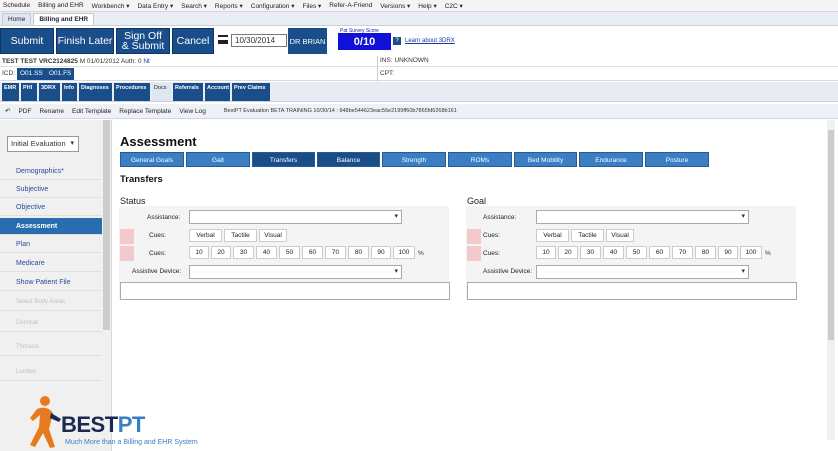 This screenshot has width=838, height=451. I want to click on status-notes-textarea, so click(285, 291).